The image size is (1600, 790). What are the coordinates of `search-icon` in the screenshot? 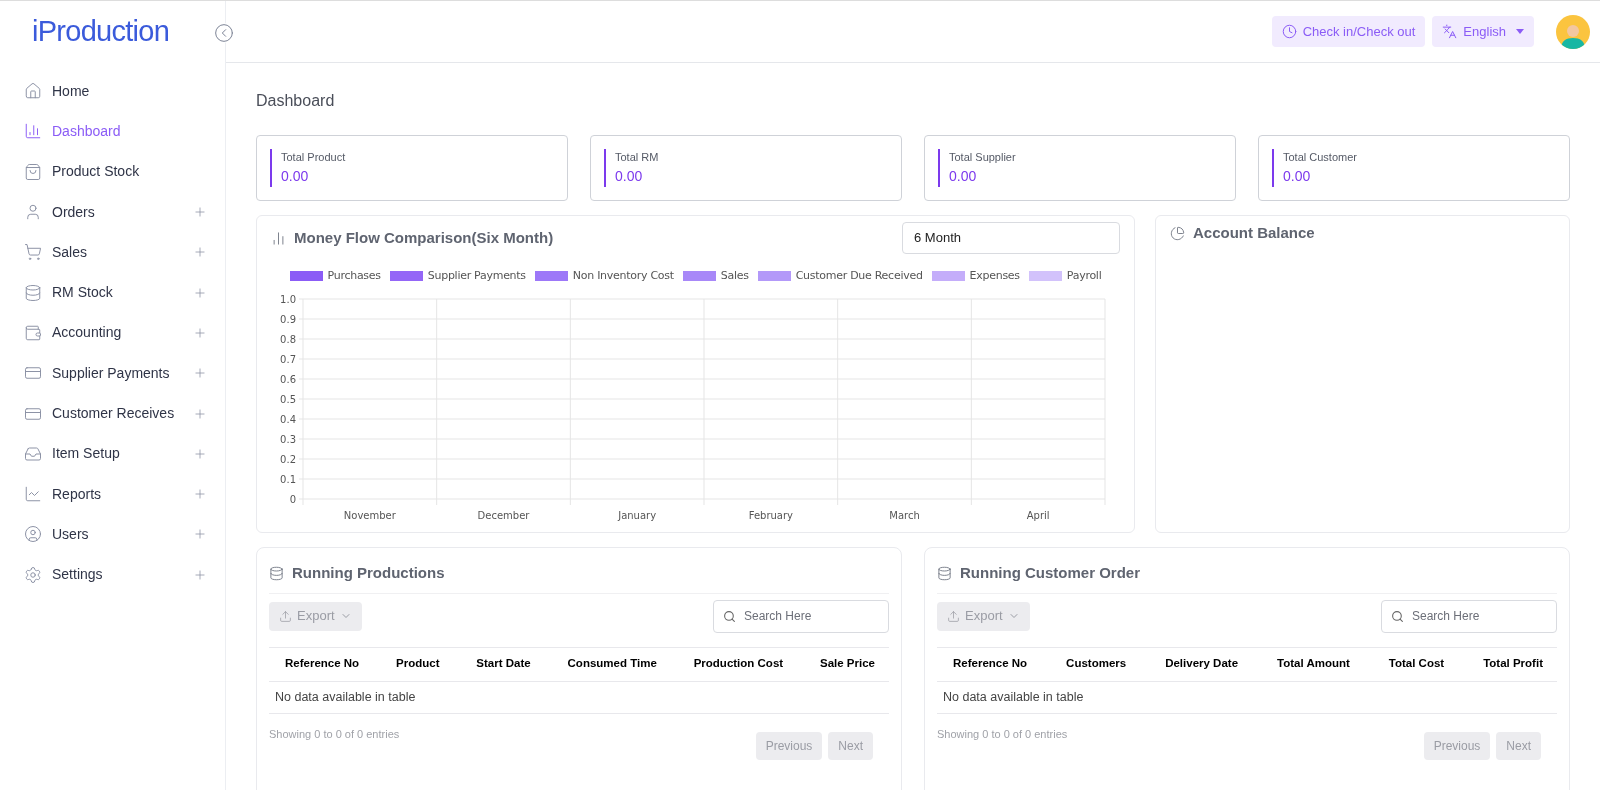 It's located at (1397, 616).